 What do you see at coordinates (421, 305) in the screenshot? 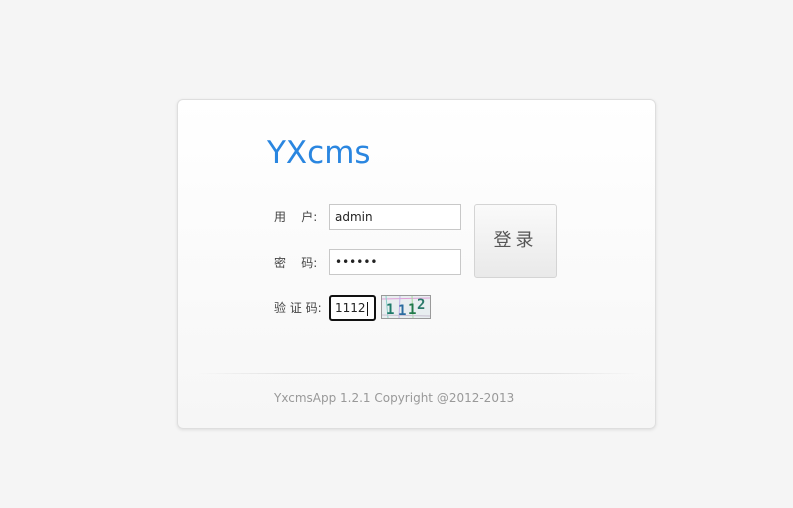
I see `svg-text: 2` at bounding box center [421, 305].